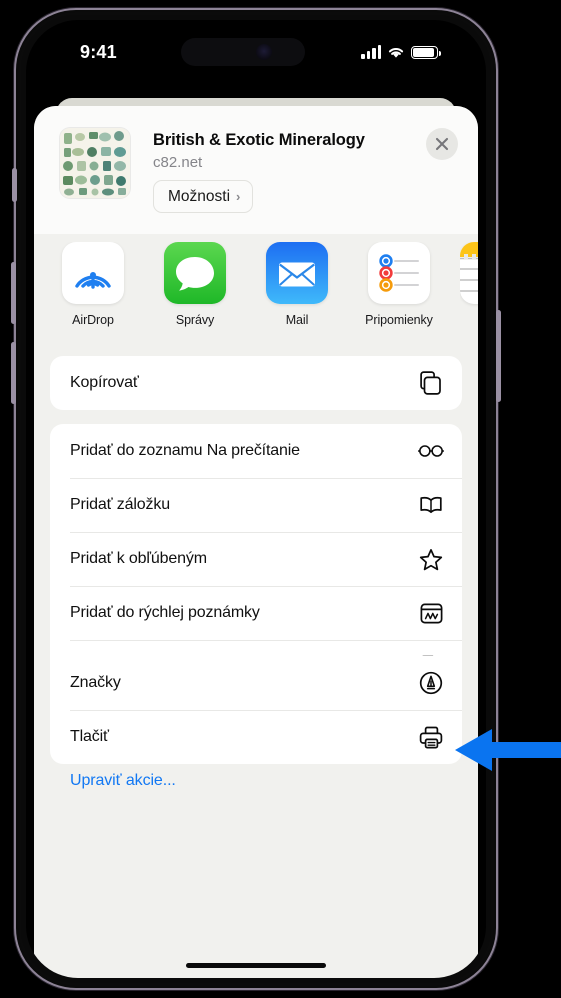 This screenshot has height=998, width=561. Describe the element at coordinates (13, 293) in the screenshot. I see `volume-up-button` at that location.